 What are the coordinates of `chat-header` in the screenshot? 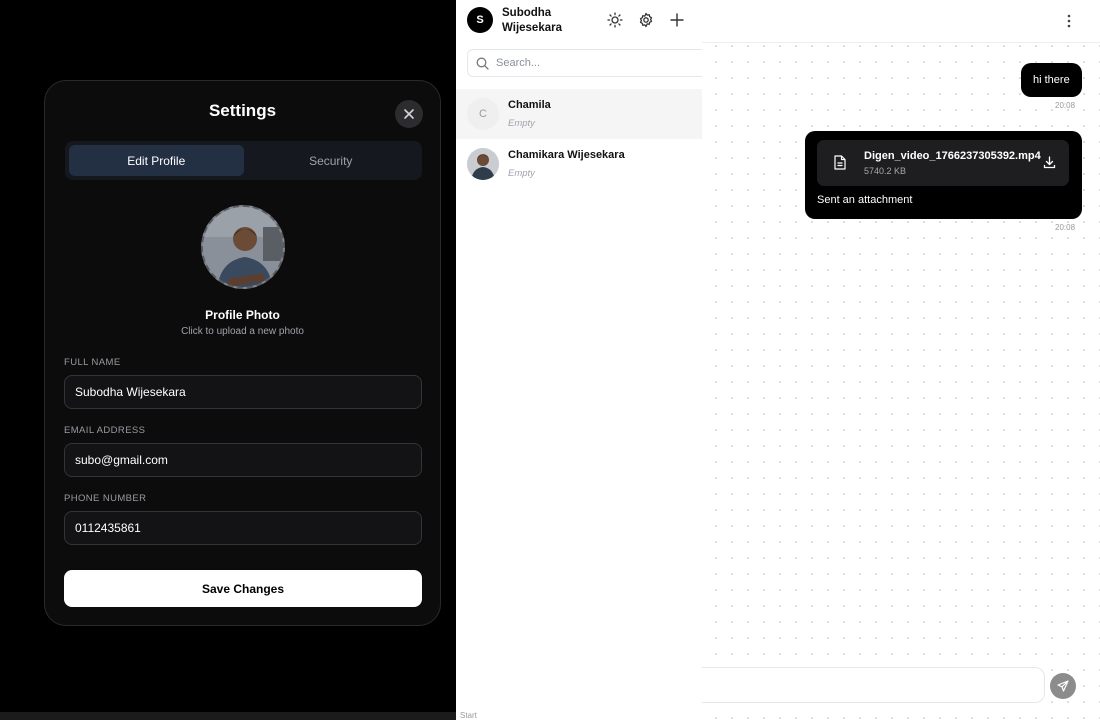 It's located at (901, 21).